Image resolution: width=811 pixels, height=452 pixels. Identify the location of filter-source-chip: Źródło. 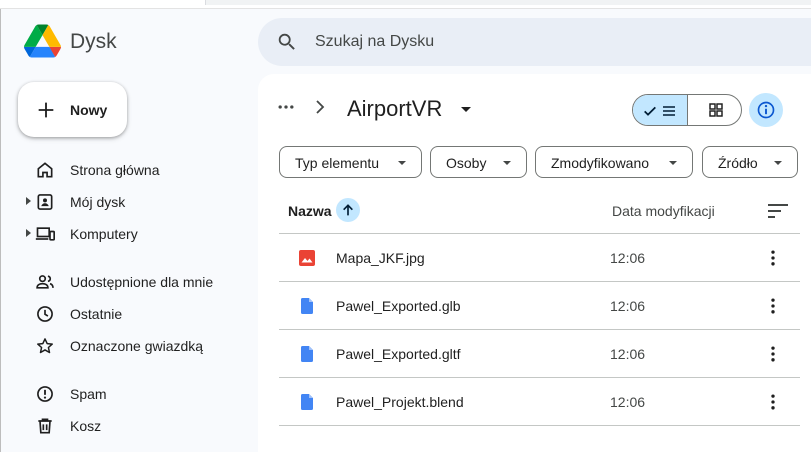
(750, 162).